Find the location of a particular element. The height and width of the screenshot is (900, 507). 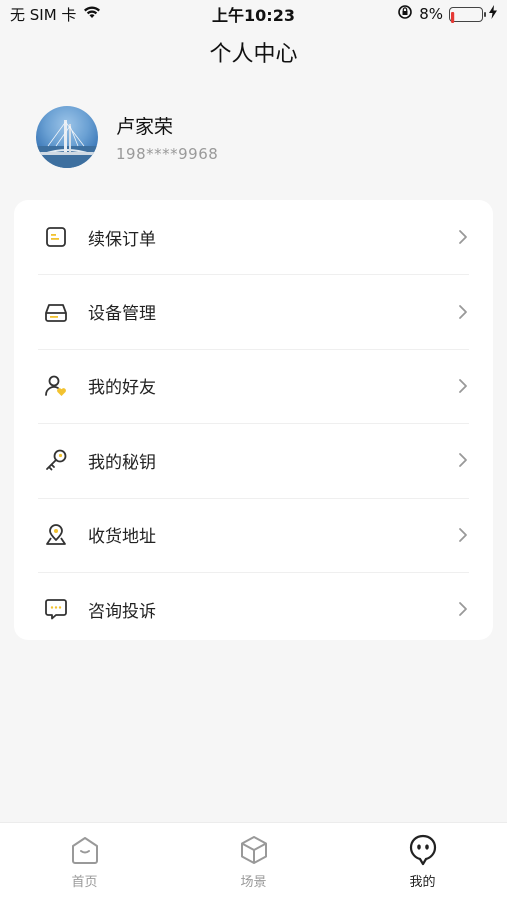

menu-item-consult-complaint: 咨询投诉 is located at coordinates (253, 608).